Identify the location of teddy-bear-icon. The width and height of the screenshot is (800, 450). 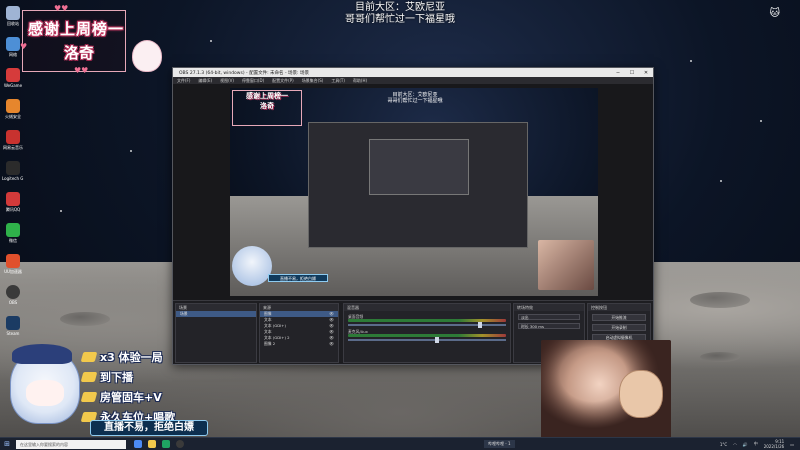
(641, 394).